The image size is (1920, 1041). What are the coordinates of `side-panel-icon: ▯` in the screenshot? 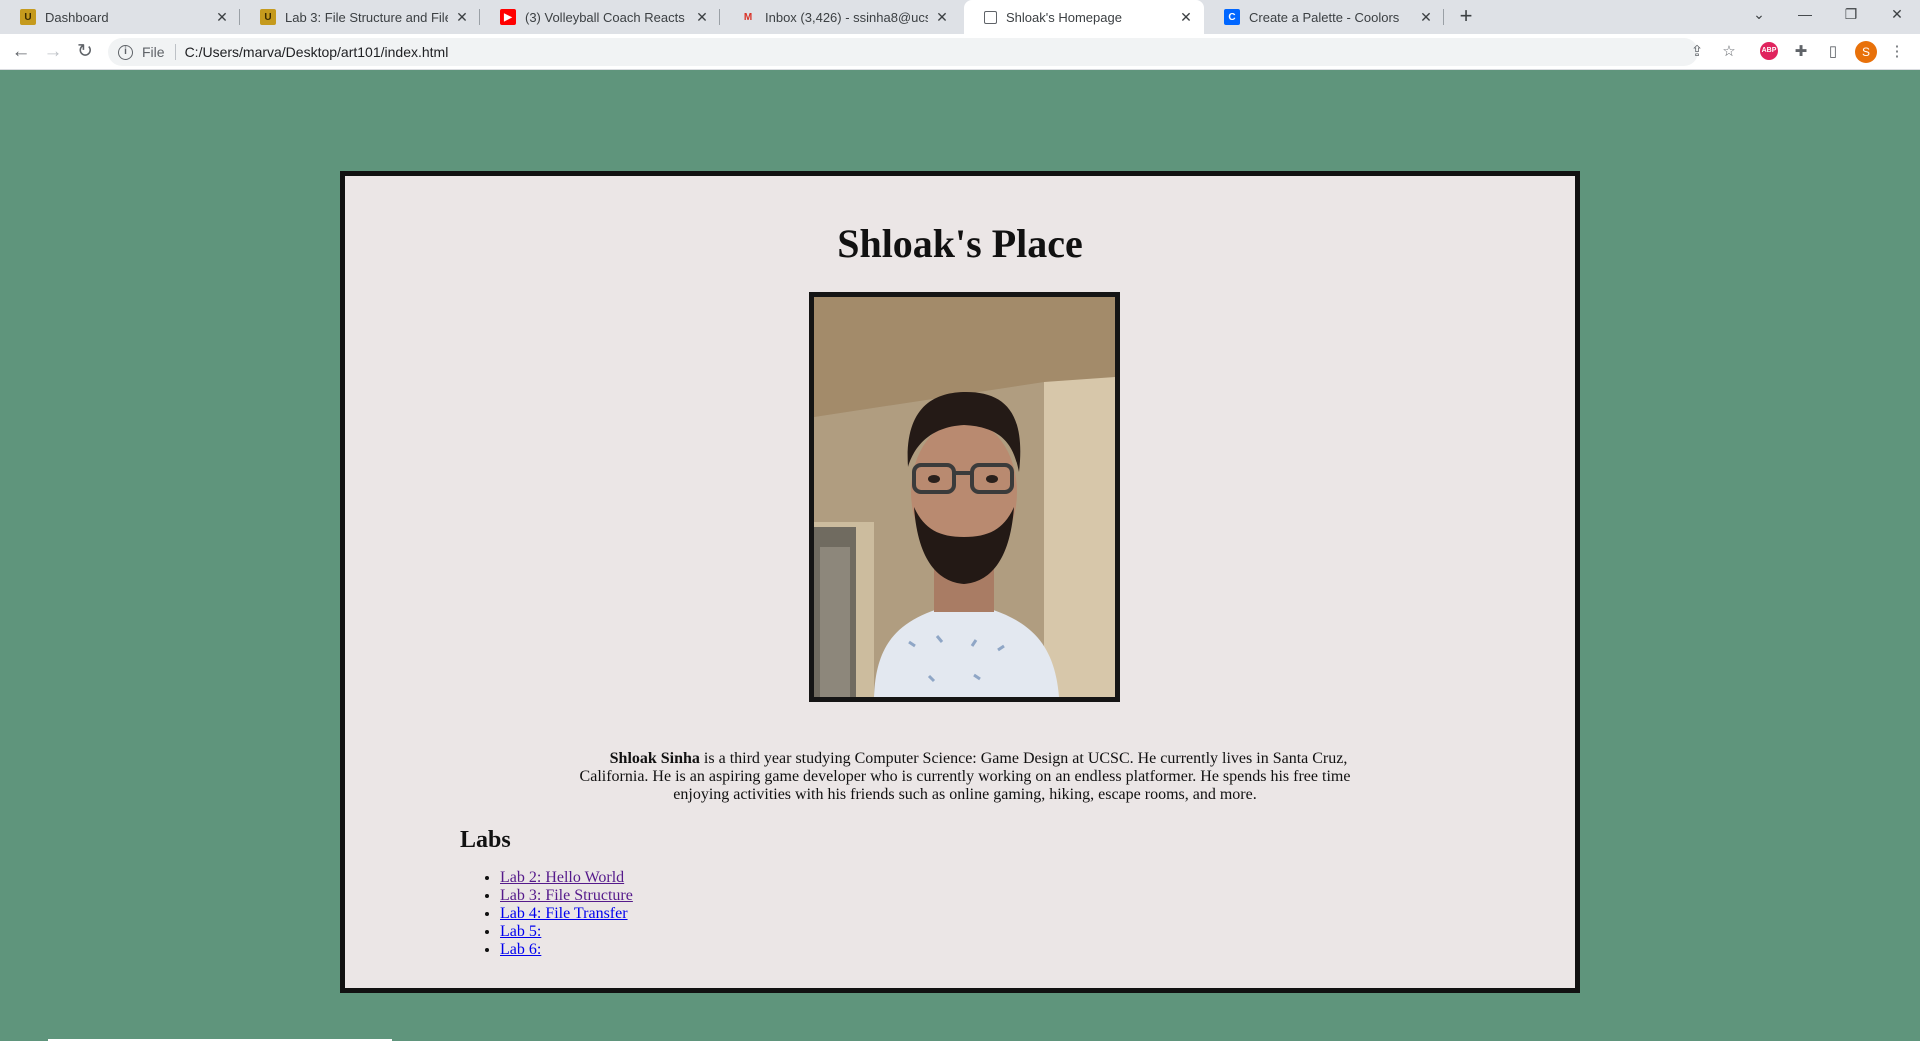 It's located at (1833, 52).